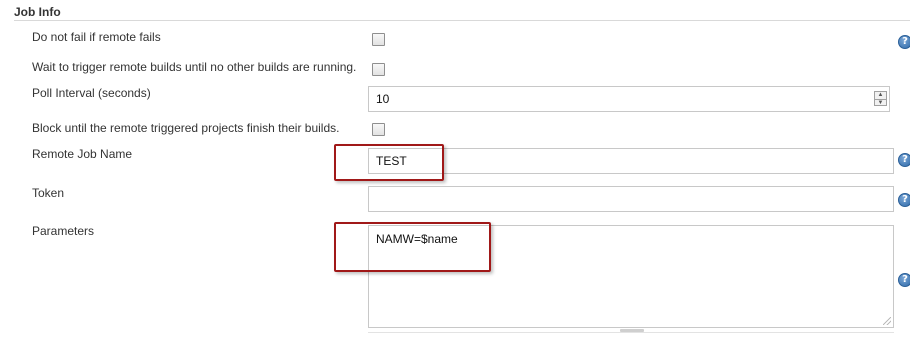 This screenshot has width=910, height=342. I want to click on token-label: Token, so click(48, 193).